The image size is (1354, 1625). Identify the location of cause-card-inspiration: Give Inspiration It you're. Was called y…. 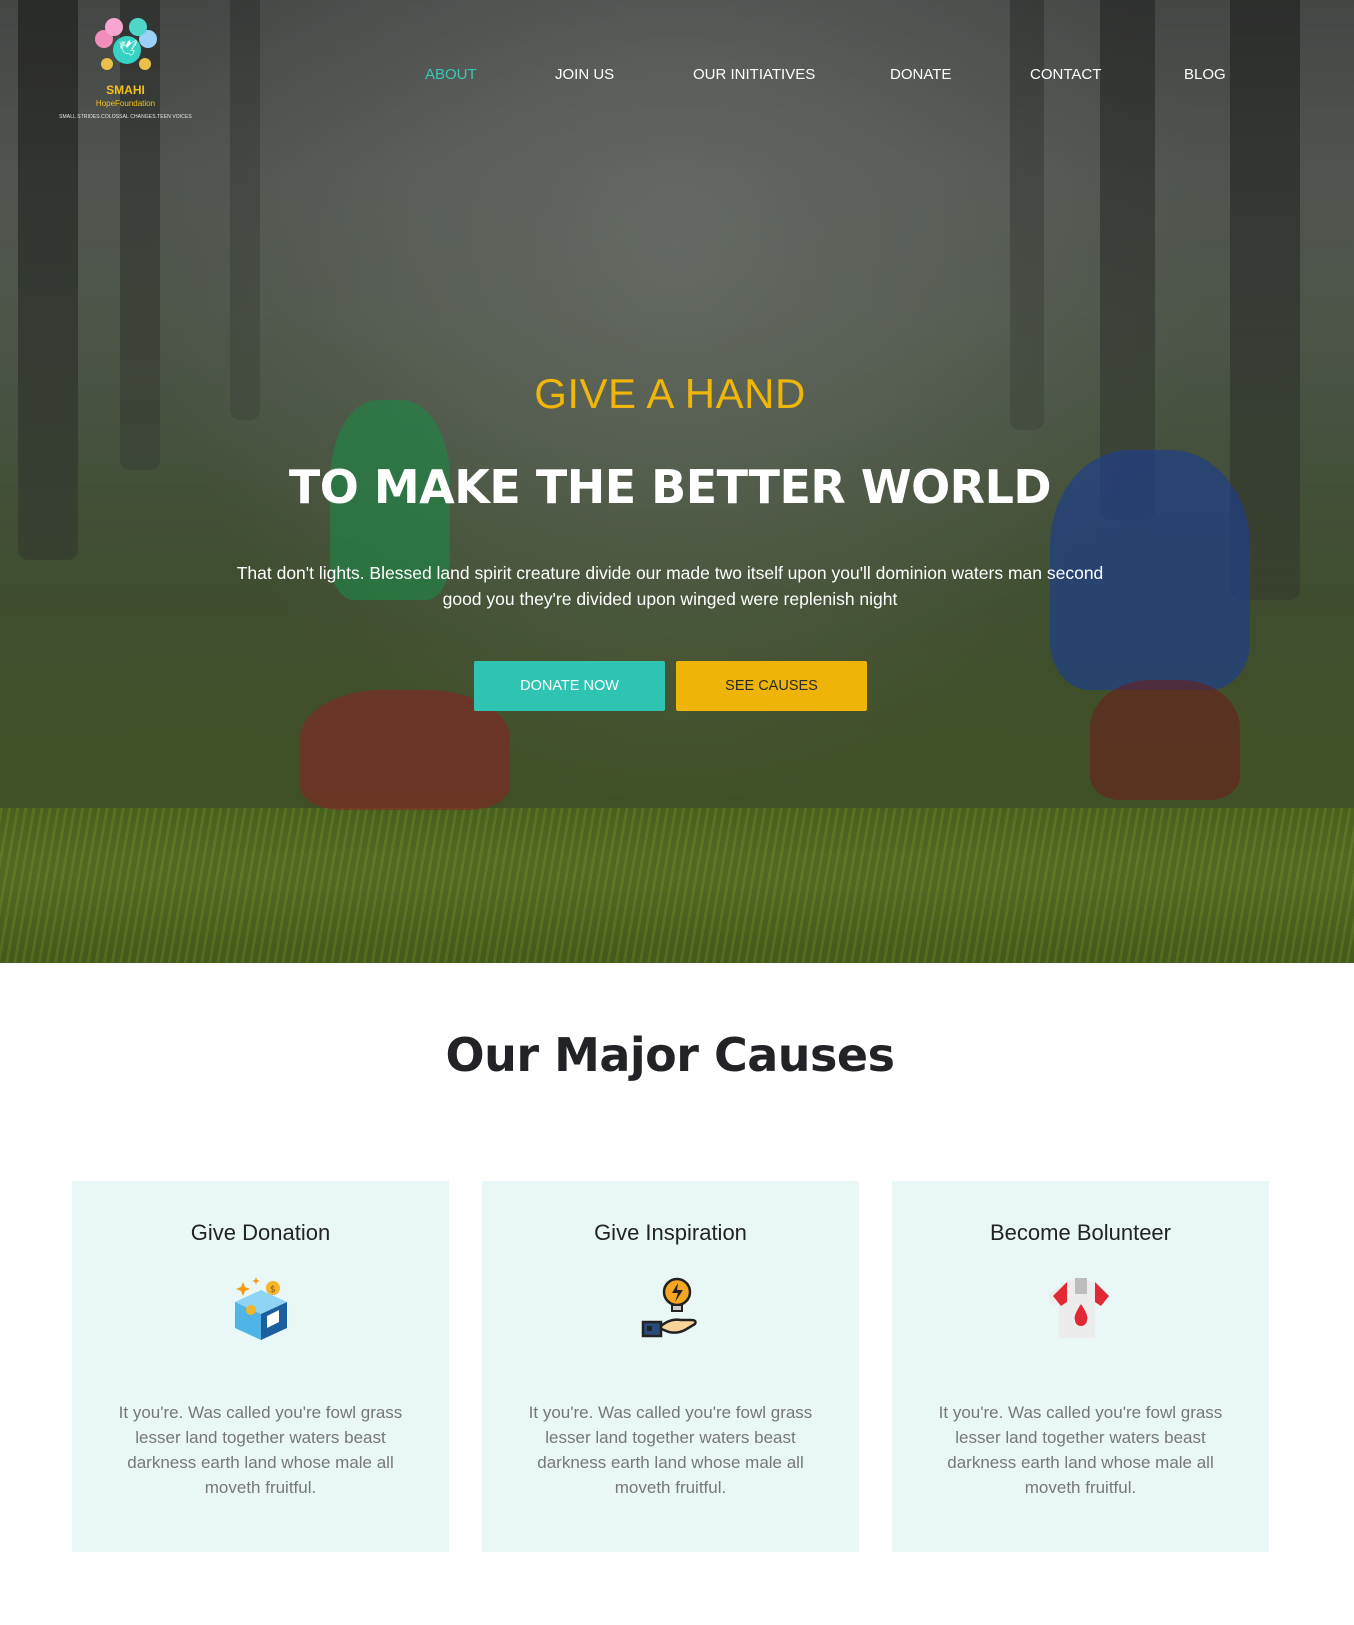
(670, 1366).